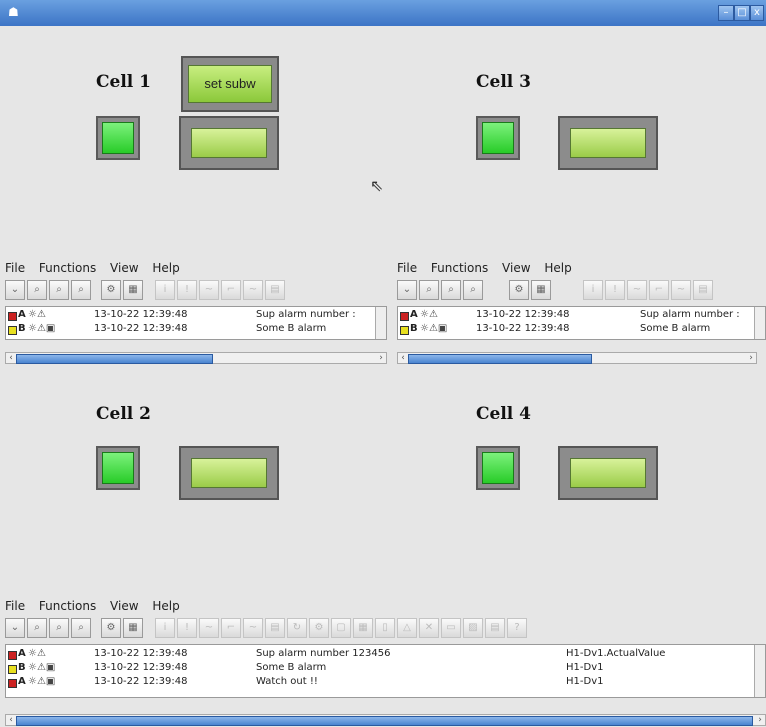  I want to click on table-icon: ▤, so click(495, 628).